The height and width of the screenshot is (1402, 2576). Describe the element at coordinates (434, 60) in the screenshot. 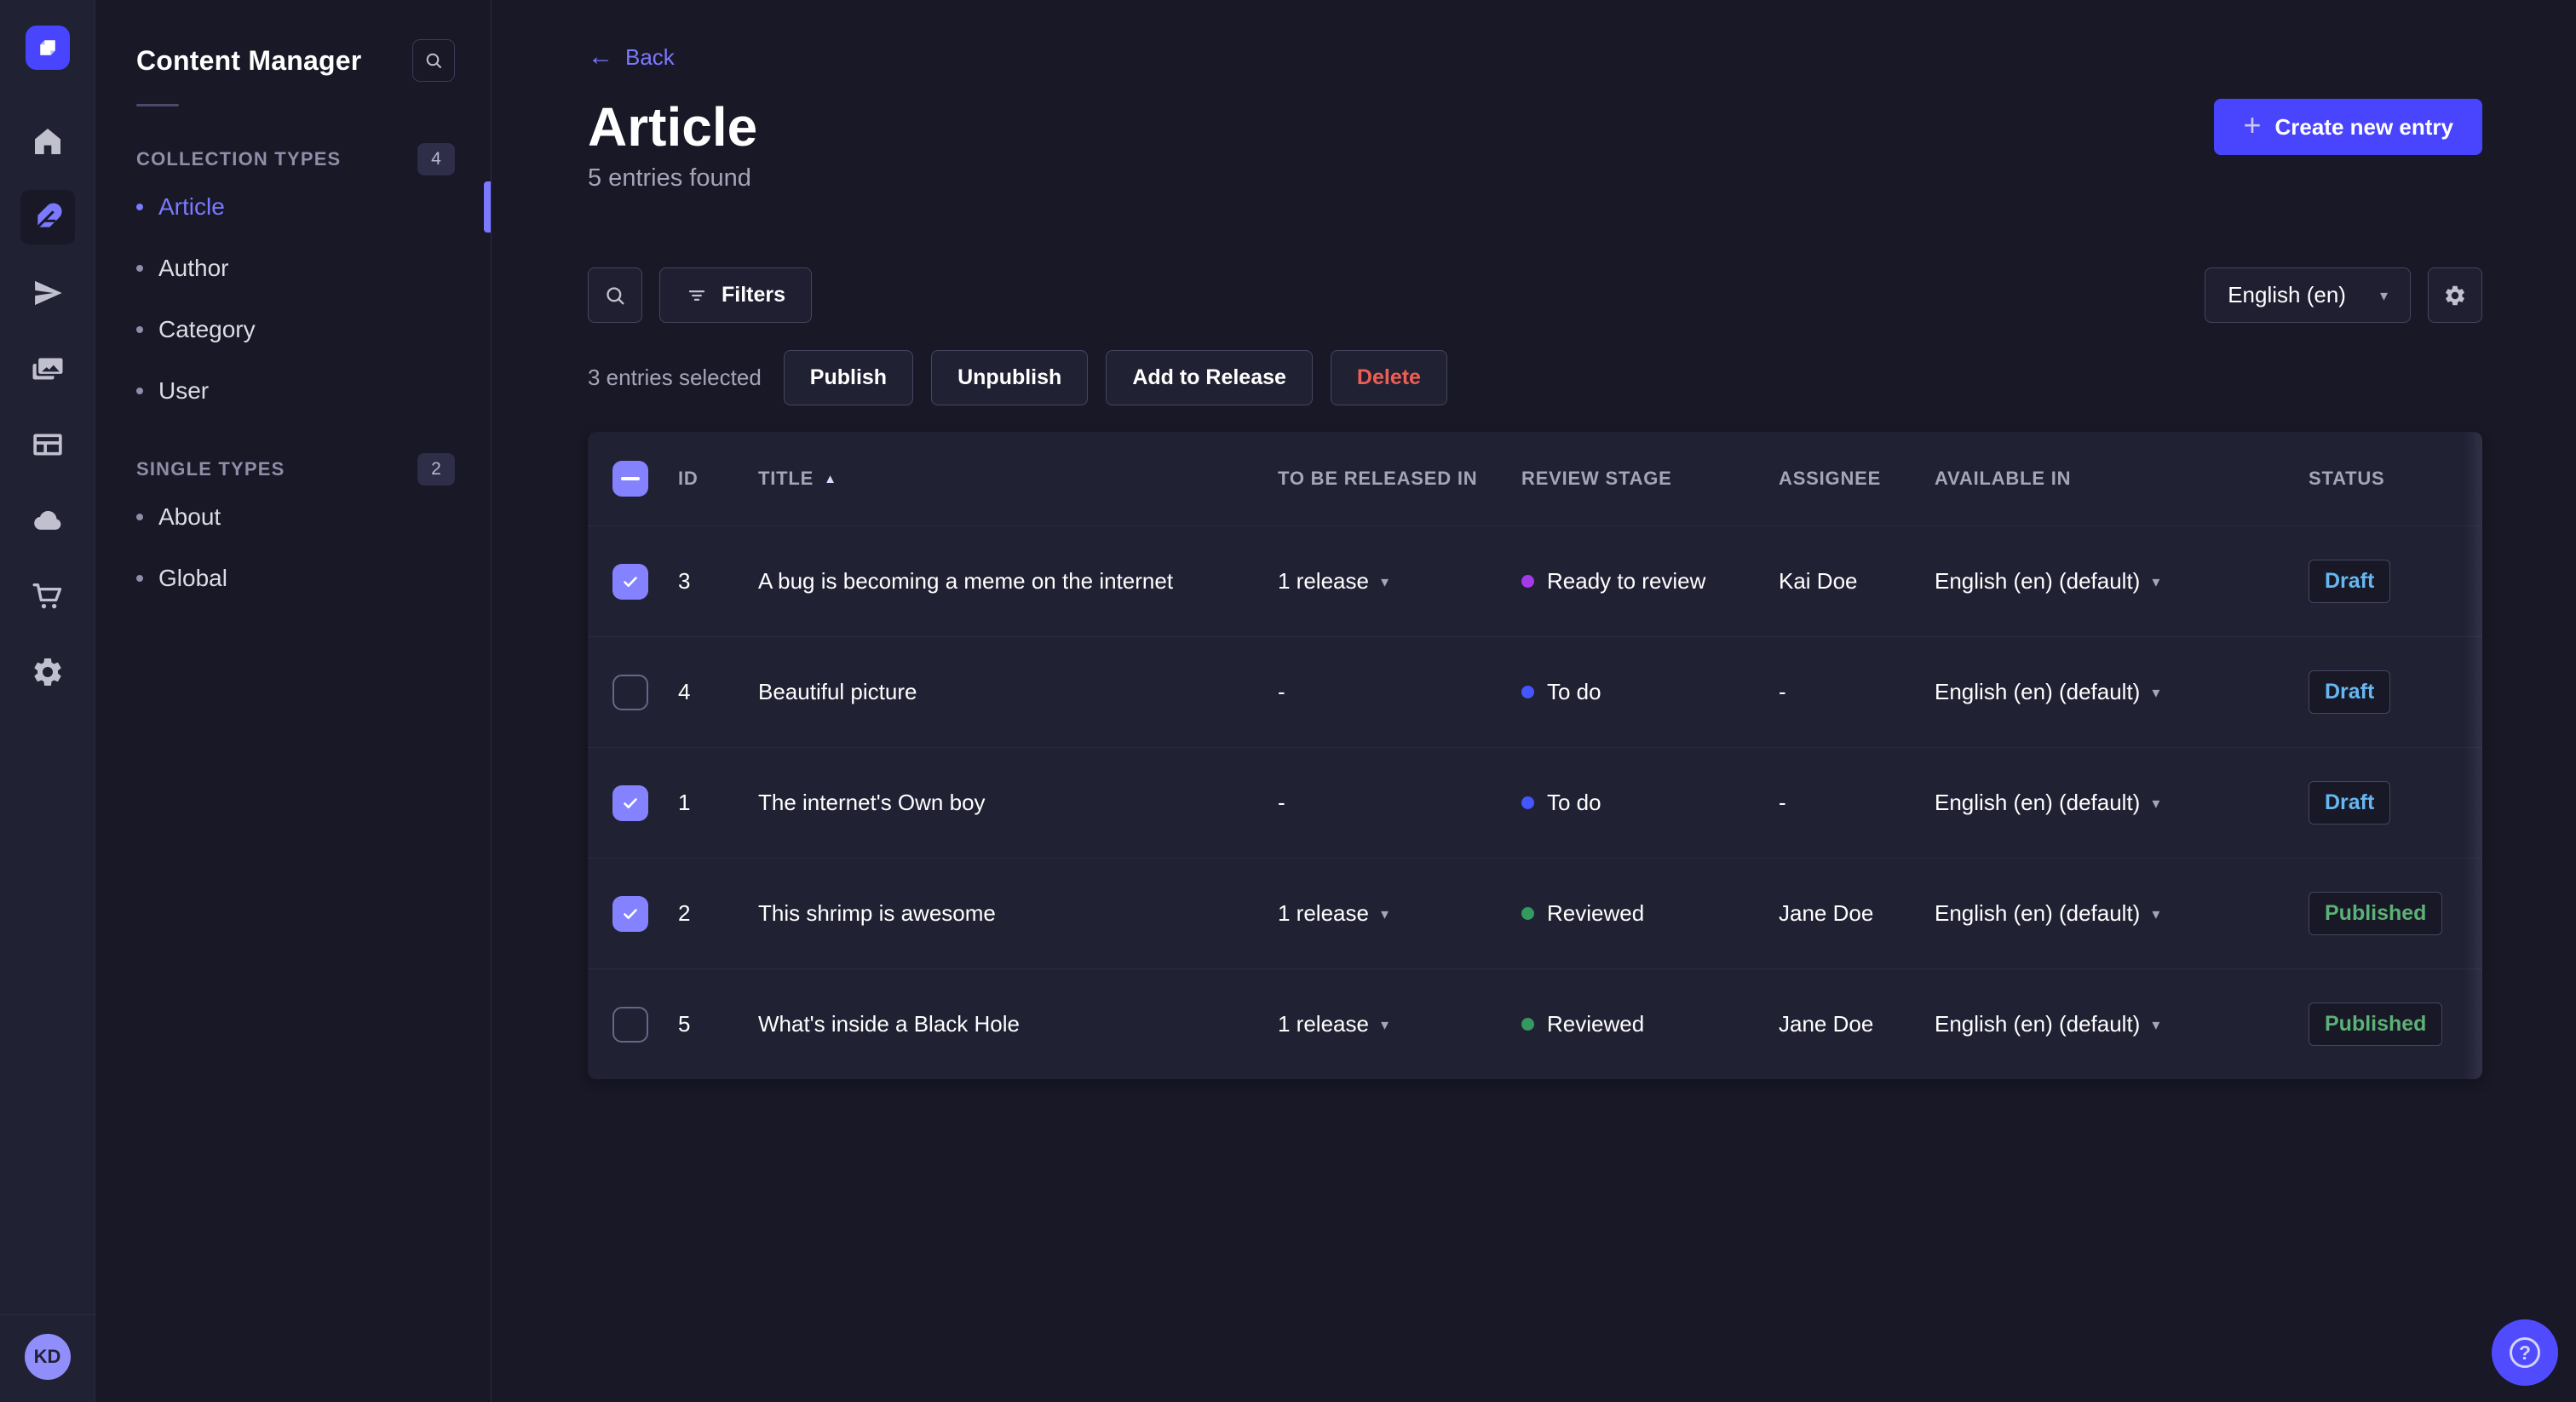

I see `subnav-search-button` at that location.